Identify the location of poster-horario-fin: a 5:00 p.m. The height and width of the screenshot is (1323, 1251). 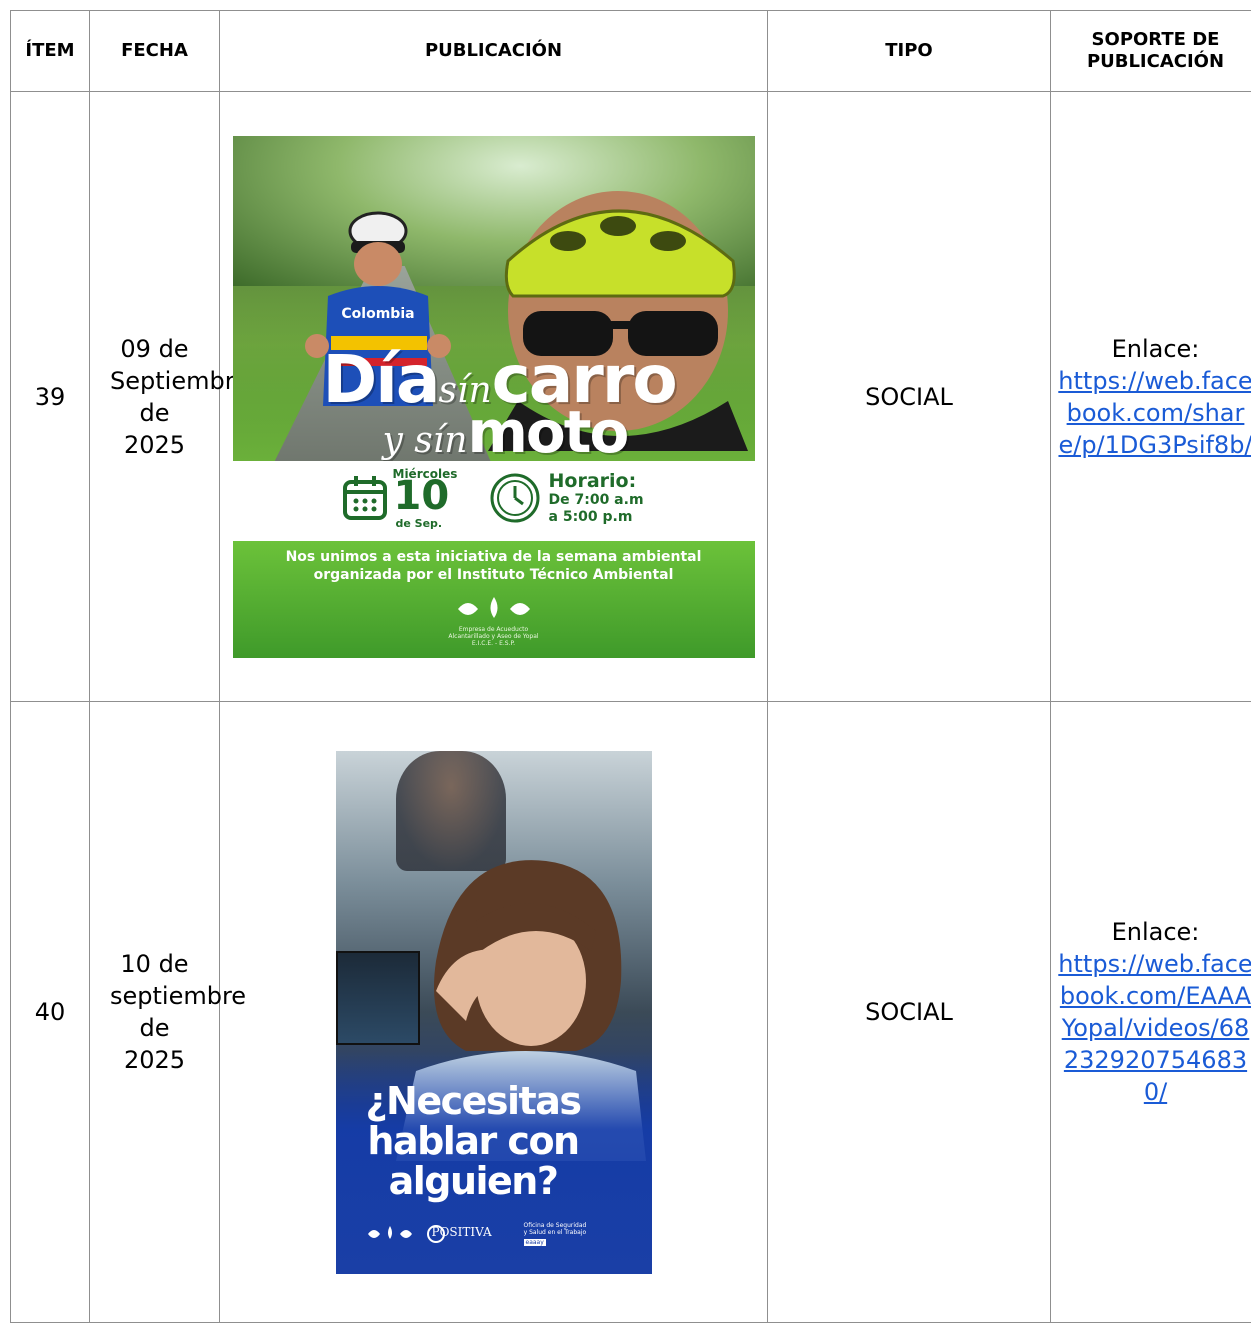
(591, 517).